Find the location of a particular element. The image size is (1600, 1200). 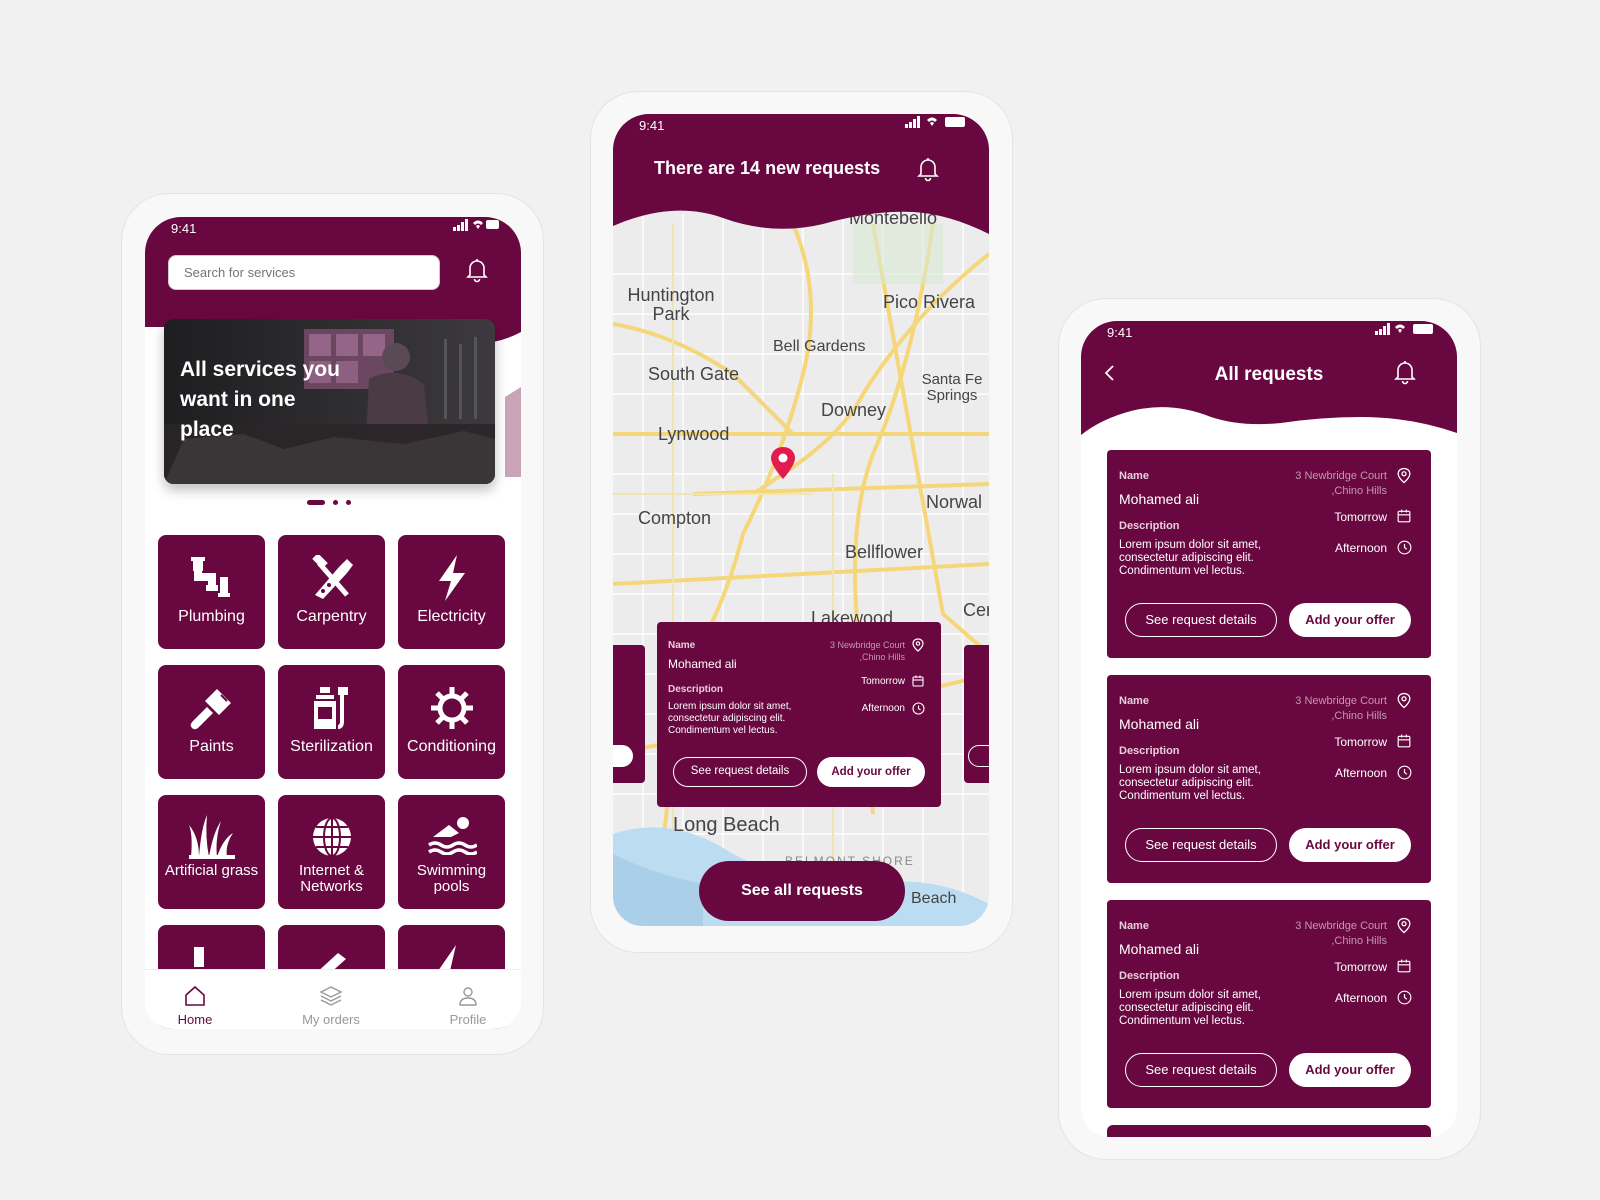

see-all-requests-button: See all requests is located at coordinates (802, 891).